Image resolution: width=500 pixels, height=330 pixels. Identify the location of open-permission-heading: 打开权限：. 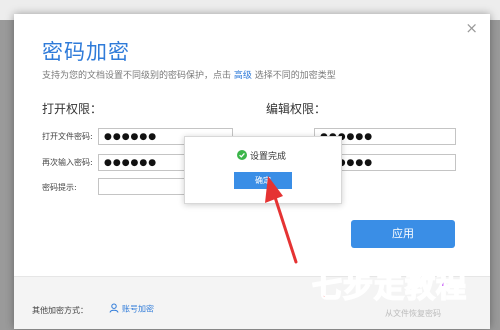
(72, 109).